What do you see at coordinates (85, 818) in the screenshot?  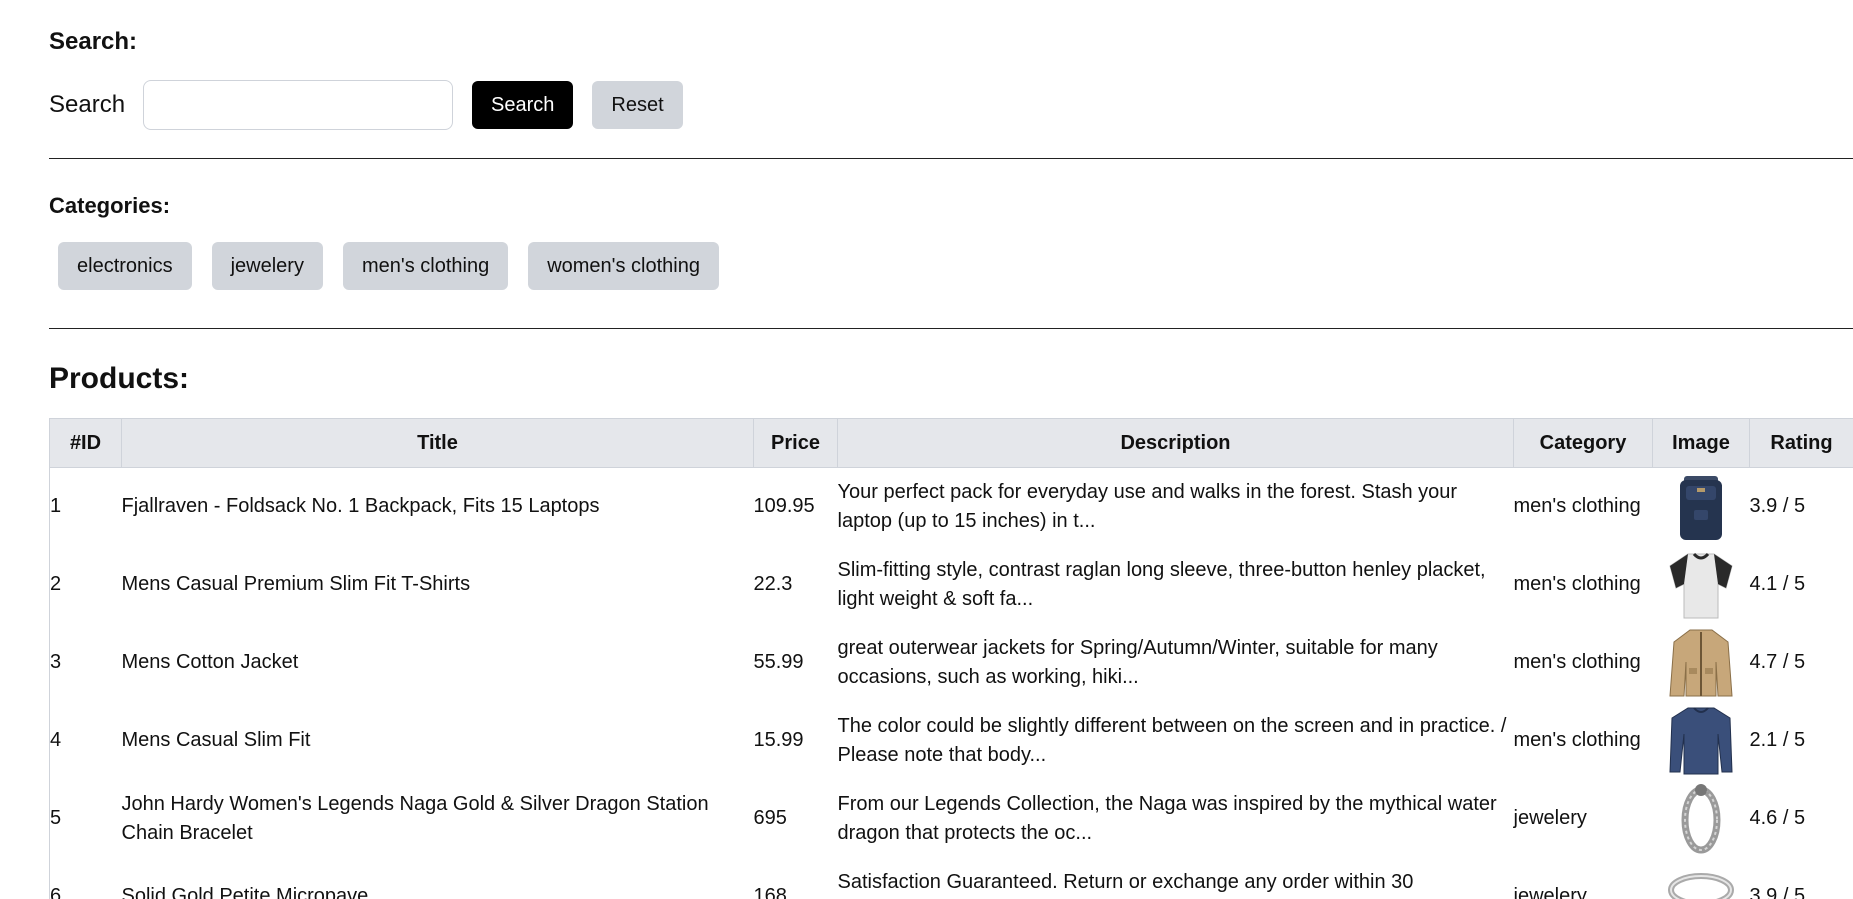 I see `cell-id: 5` at bounding box center [85, 818].